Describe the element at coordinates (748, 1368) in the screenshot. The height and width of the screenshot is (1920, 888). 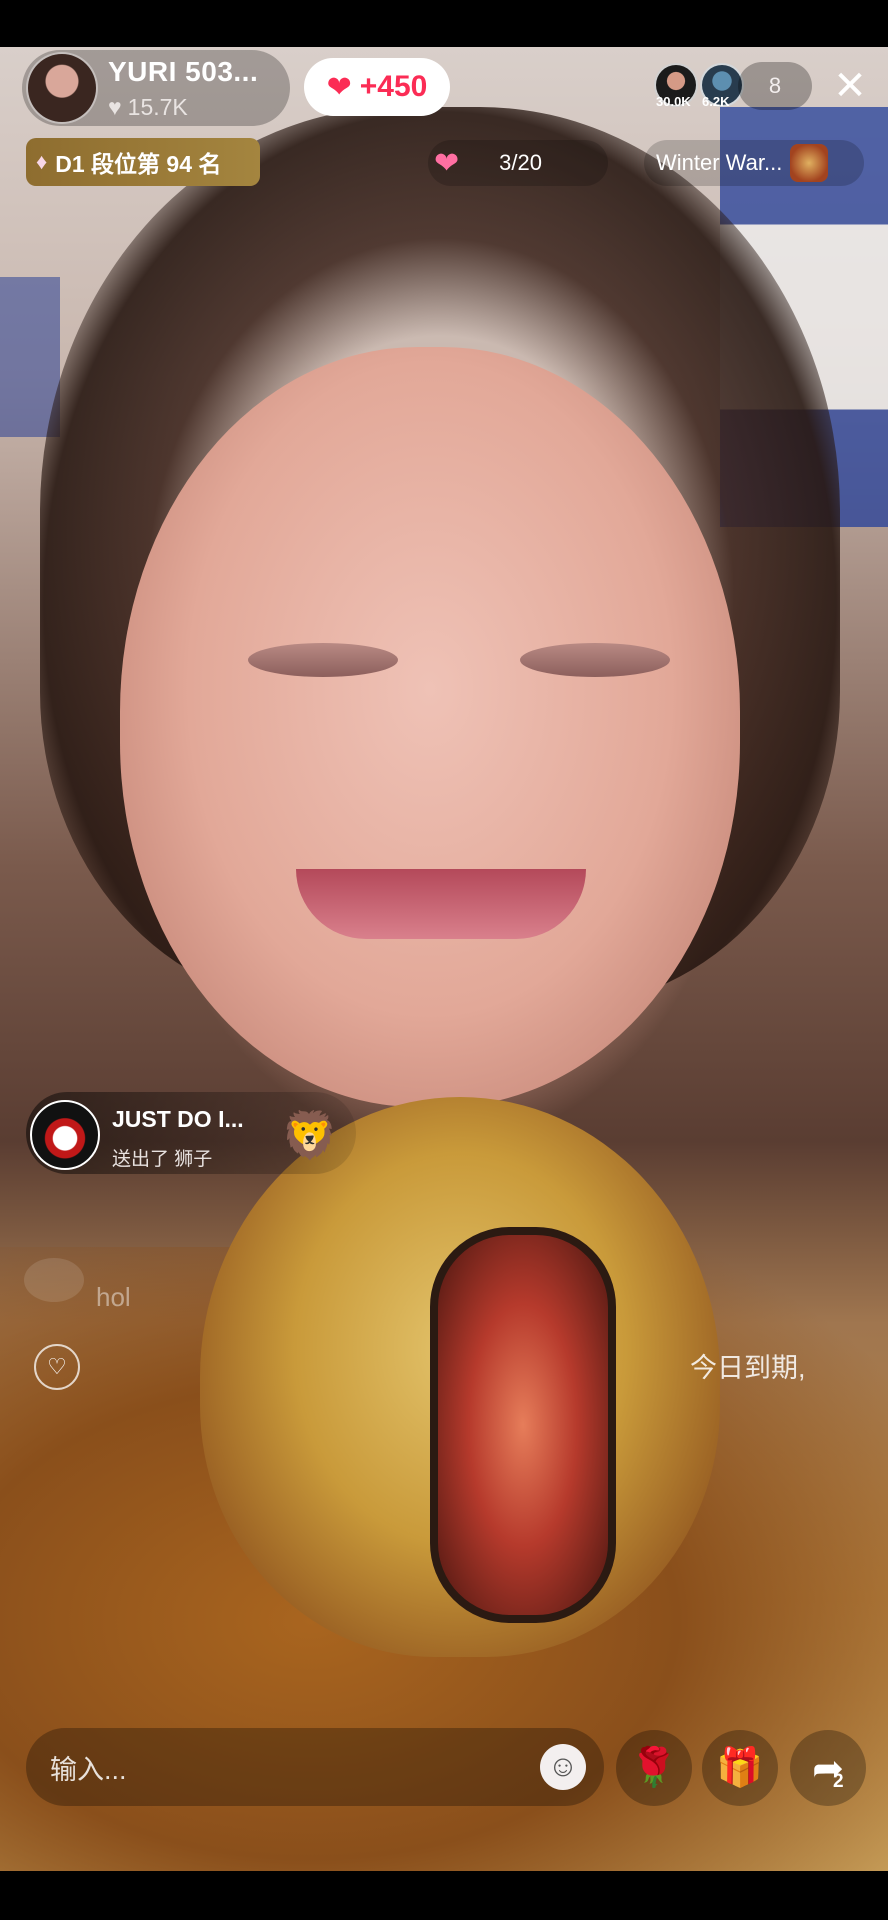
I see `system-notice: 今日到期,` at that location.